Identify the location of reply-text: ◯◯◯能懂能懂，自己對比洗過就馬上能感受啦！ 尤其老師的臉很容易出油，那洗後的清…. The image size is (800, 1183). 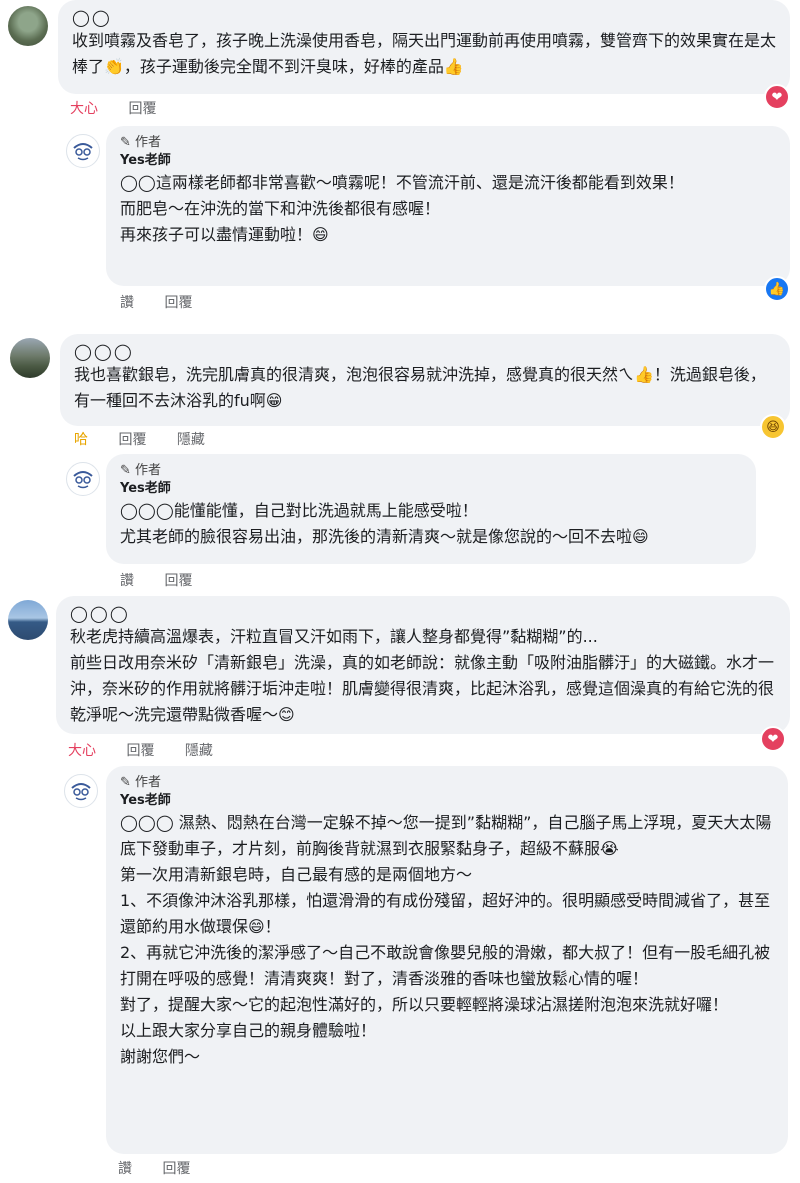
(384, 523).